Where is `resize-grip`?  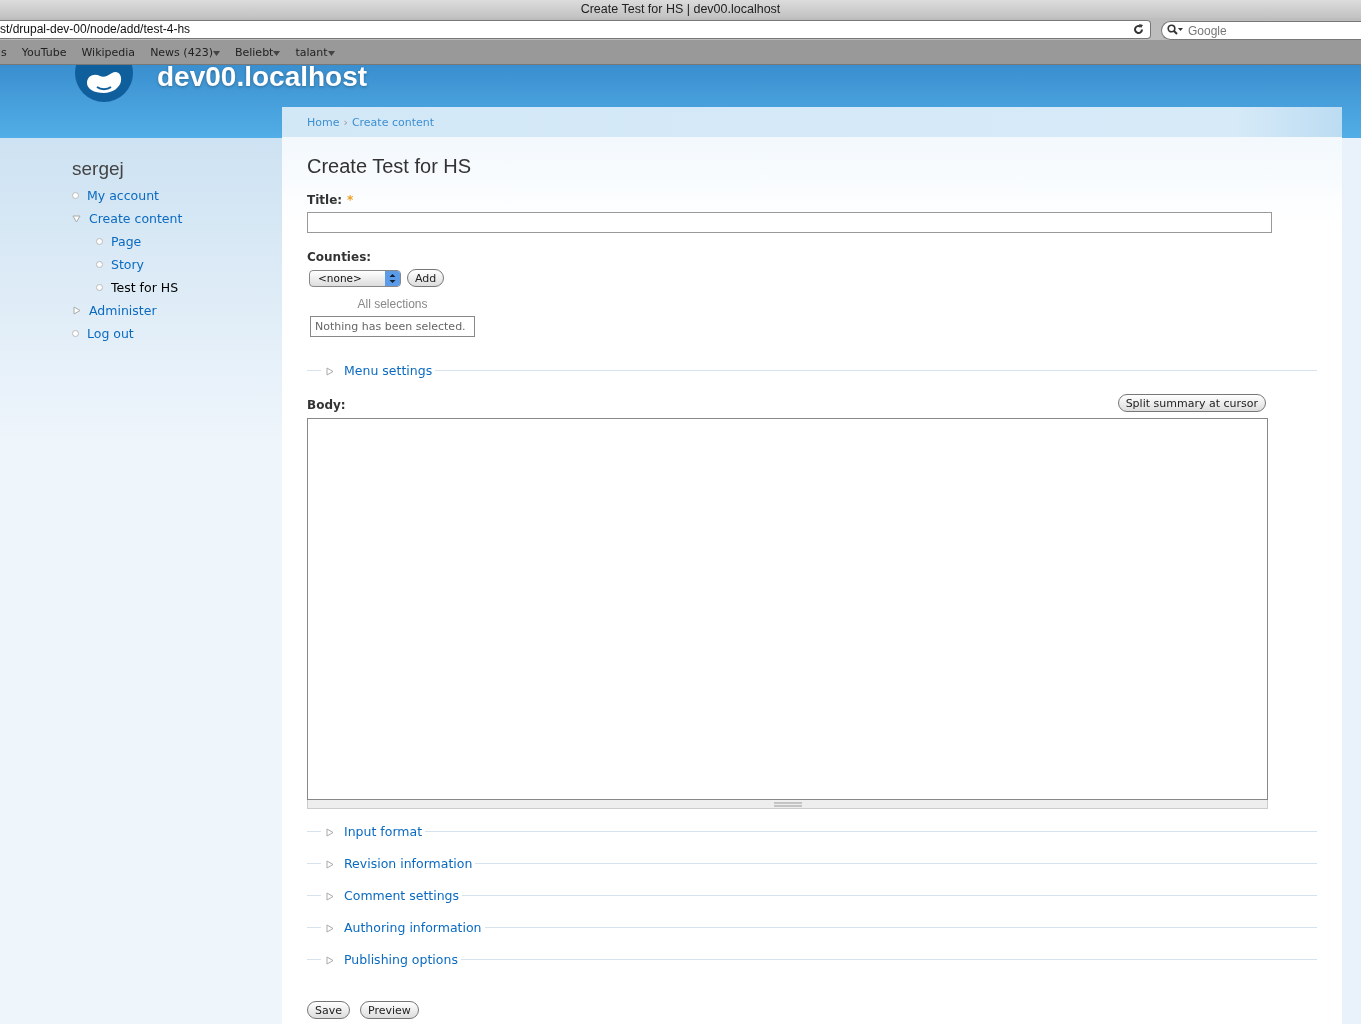
resize-grip is located at coordinates (787, 804).